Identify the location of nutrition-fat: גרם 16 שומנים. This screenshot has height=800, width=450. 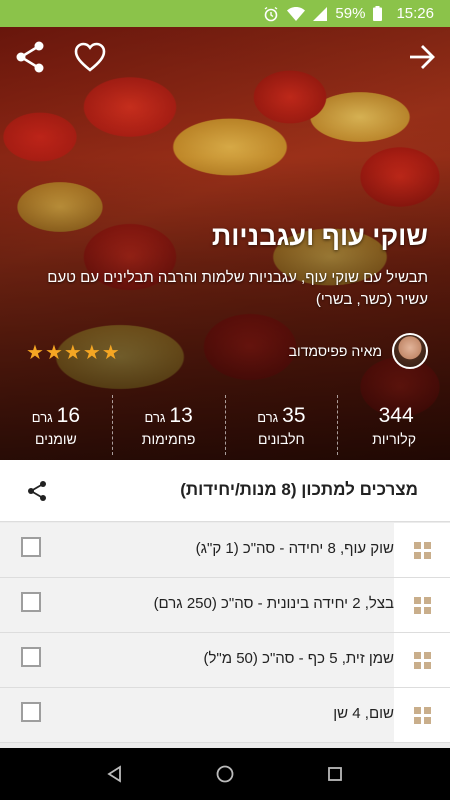
(56, 425).